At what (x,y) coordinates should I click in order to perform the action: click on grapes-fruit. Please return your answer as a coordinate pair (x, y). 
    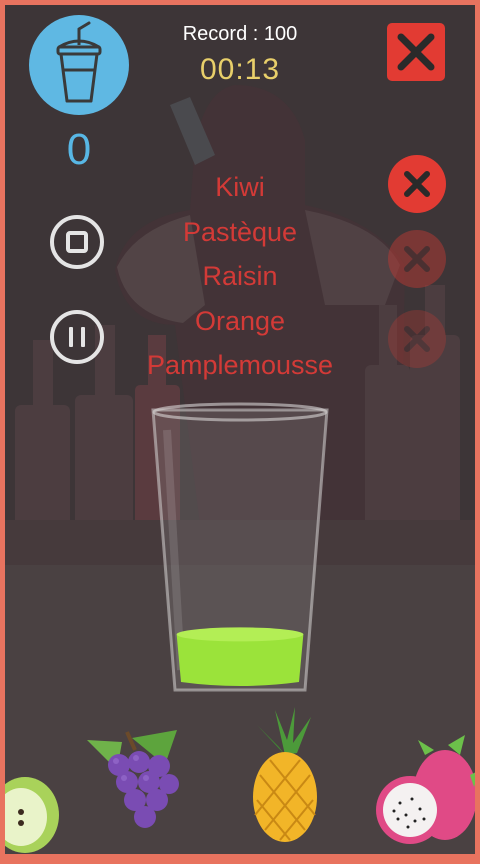
    Looking at the image, I should click on (134, 777).